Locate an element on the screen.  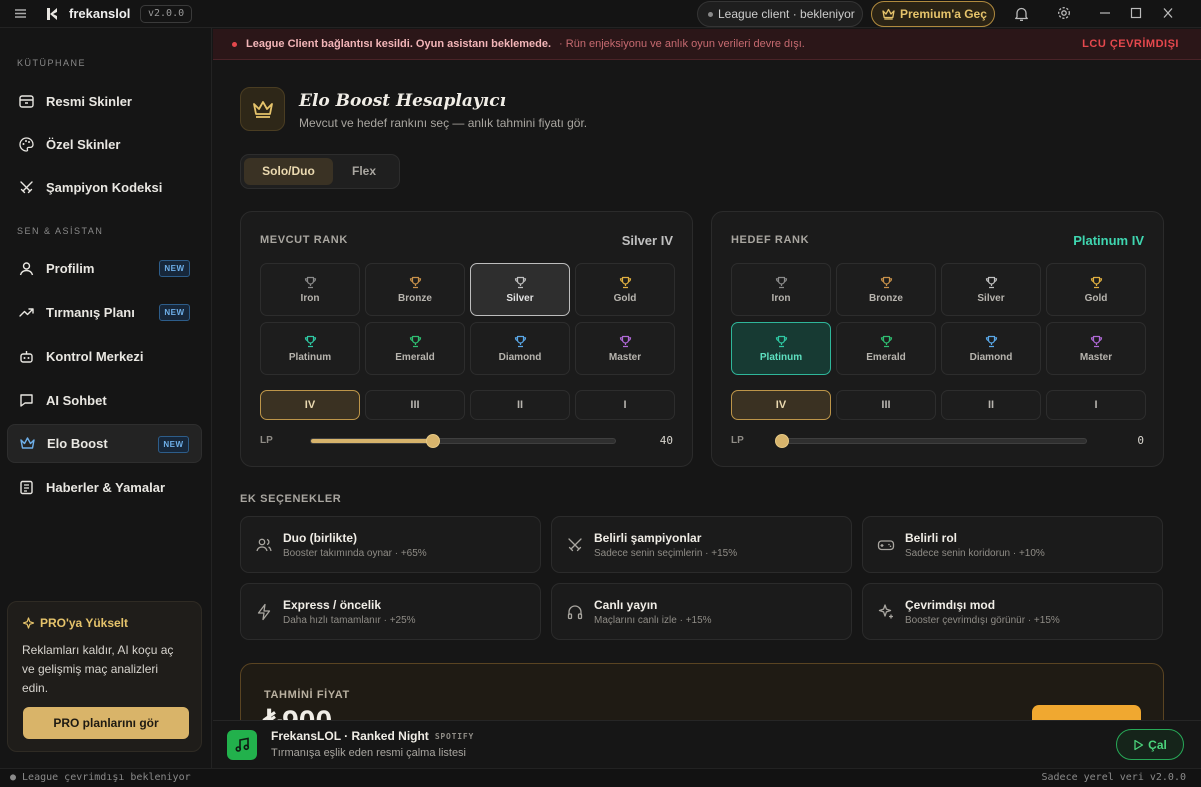
current-division-row: IV III II I is located at coordinates (467, 405).